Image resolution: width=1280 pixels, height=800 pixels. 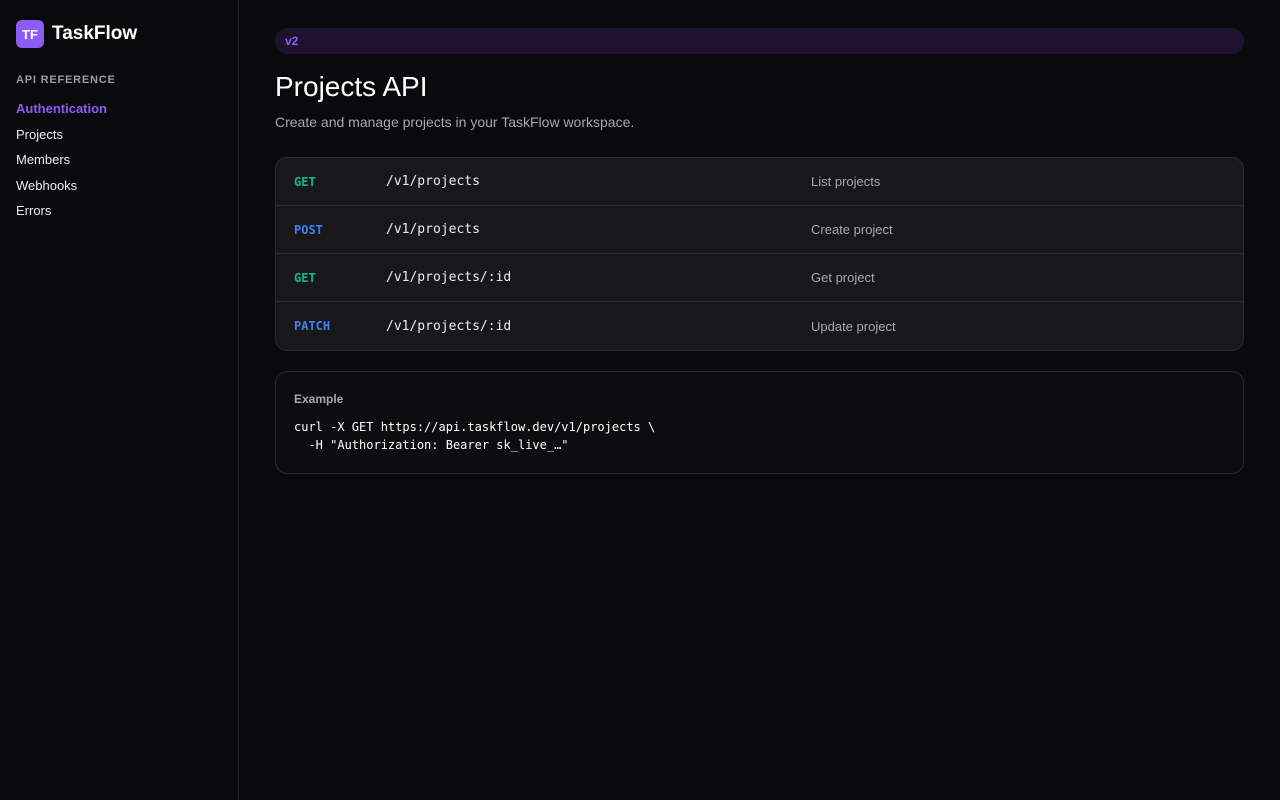 What do you see at coordinates (759, 326) in the screenshot?
I see `endpoint-row-update-project: PATCH /v1/projects/:id Update project` at bounding box center [759, 326].